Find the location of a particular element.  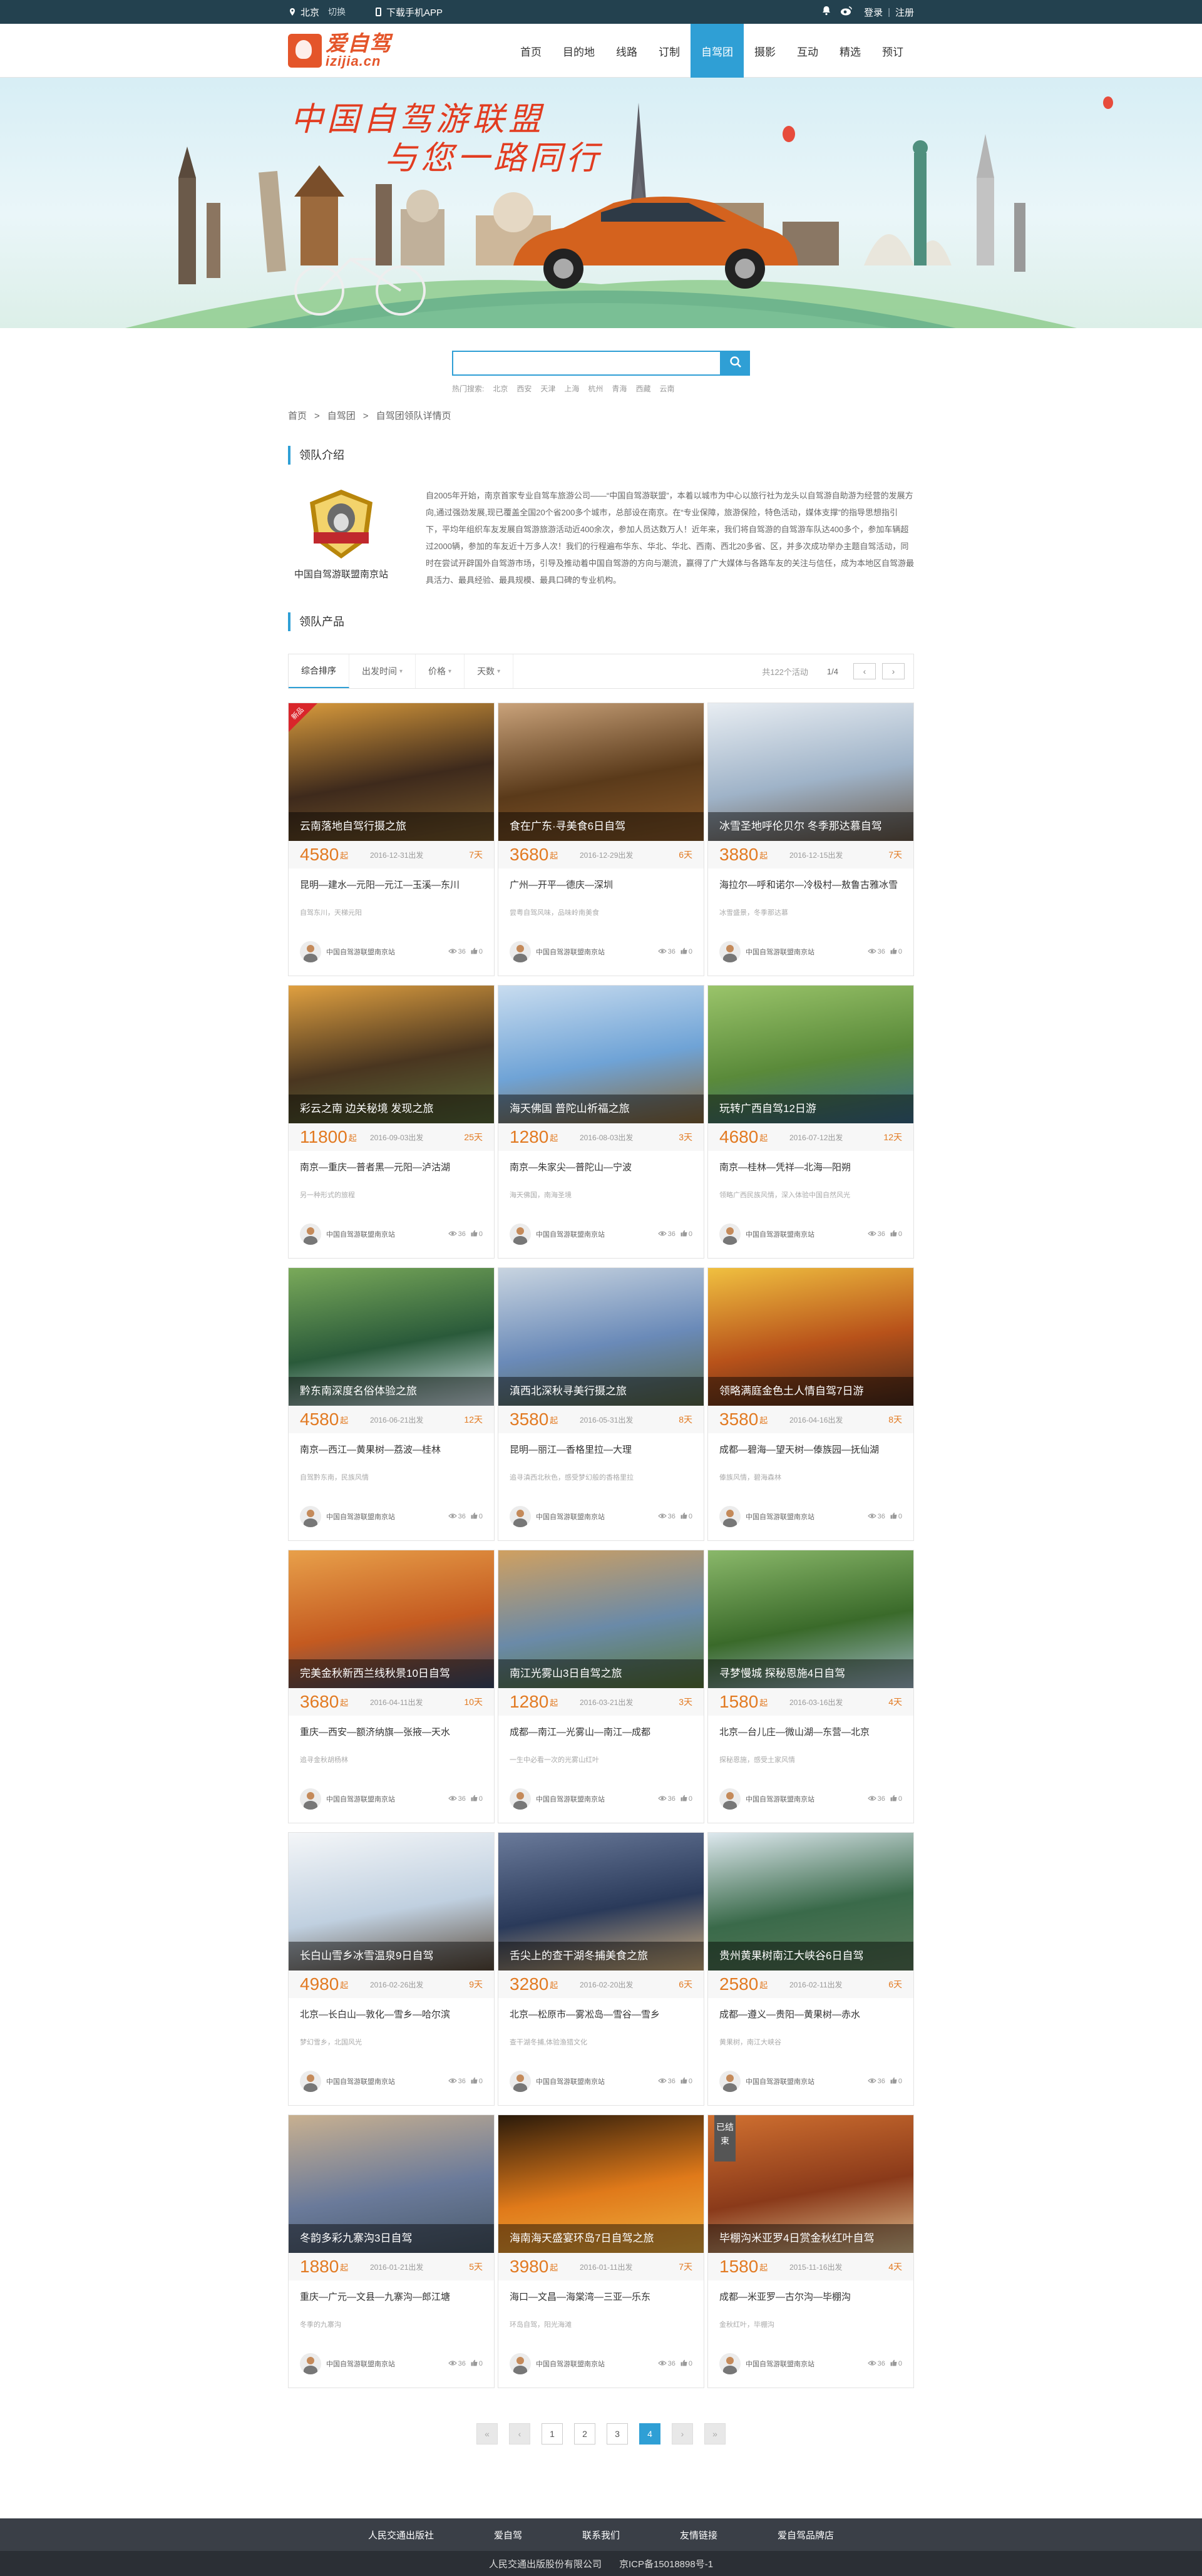

last-page-button: » is located at coordinates (715, 2434).